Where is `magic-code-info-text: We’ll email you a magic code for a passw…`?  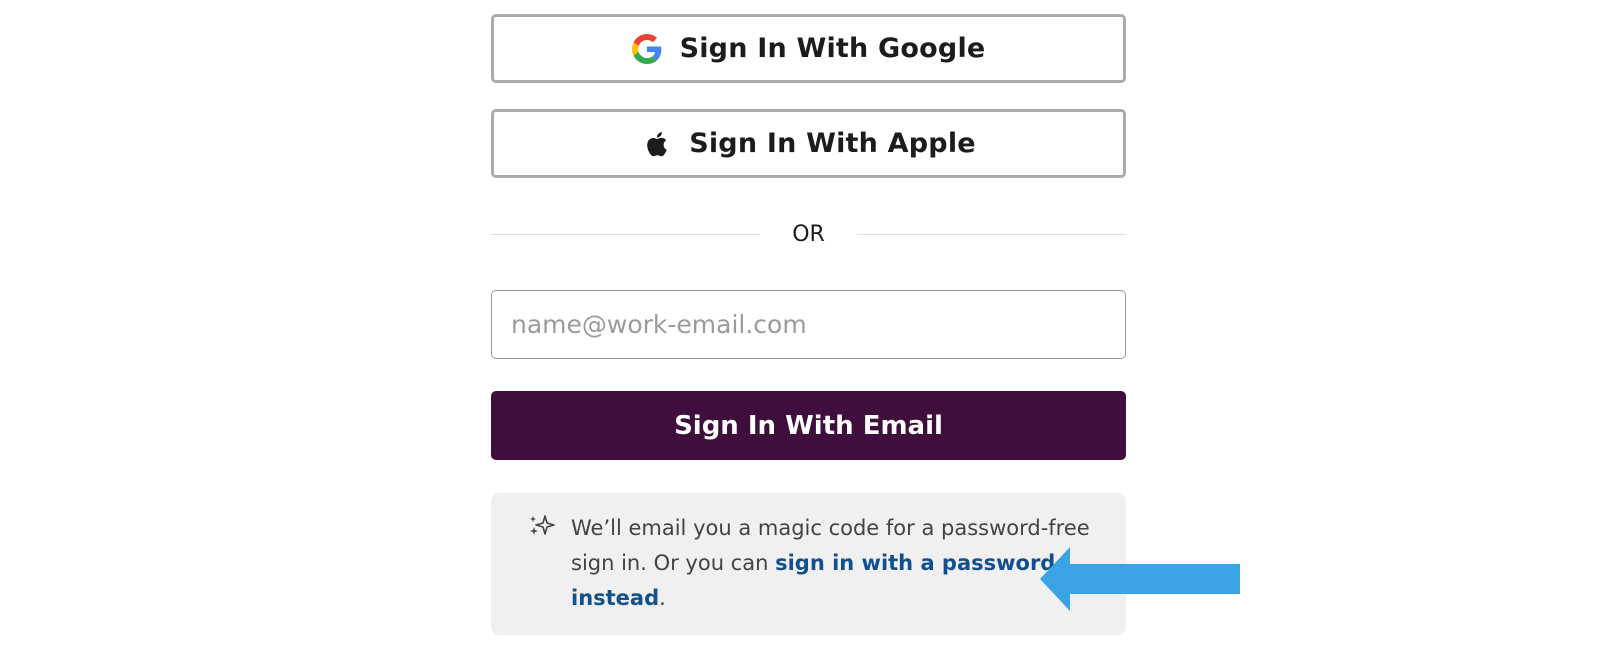 magic-code-info-text: We’ll email you a magic code for a passw… is located at coordinates (836, 563).